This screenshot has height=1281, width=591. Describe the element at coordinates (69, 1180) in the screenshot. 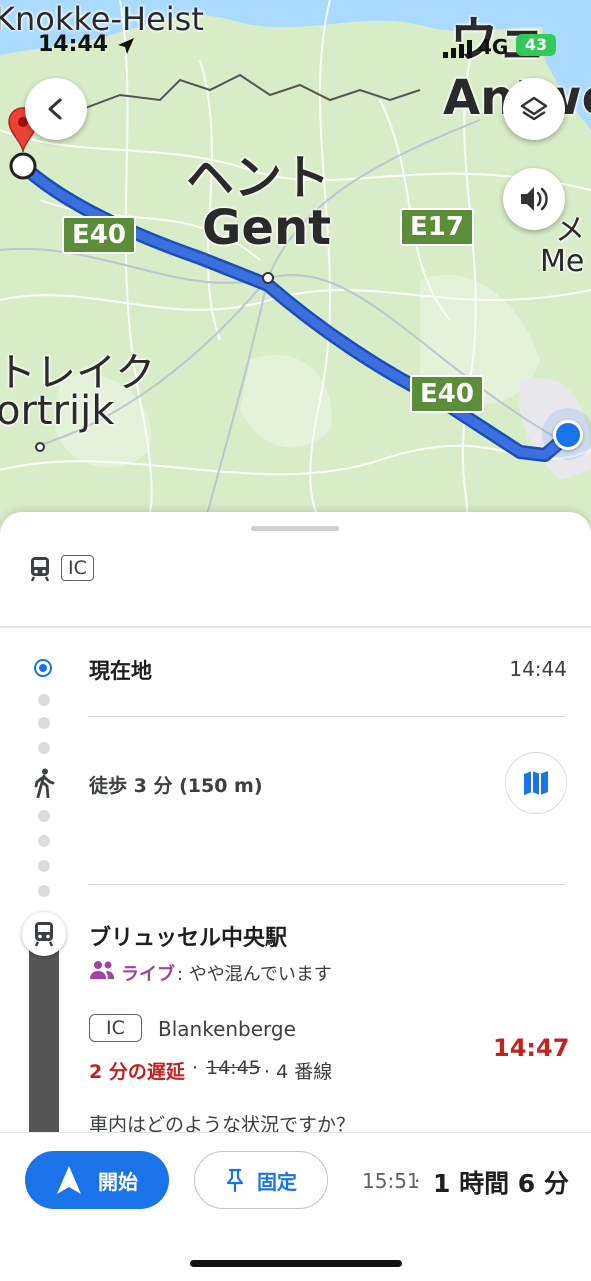

I see `navigation-arrow-icon` at that location.